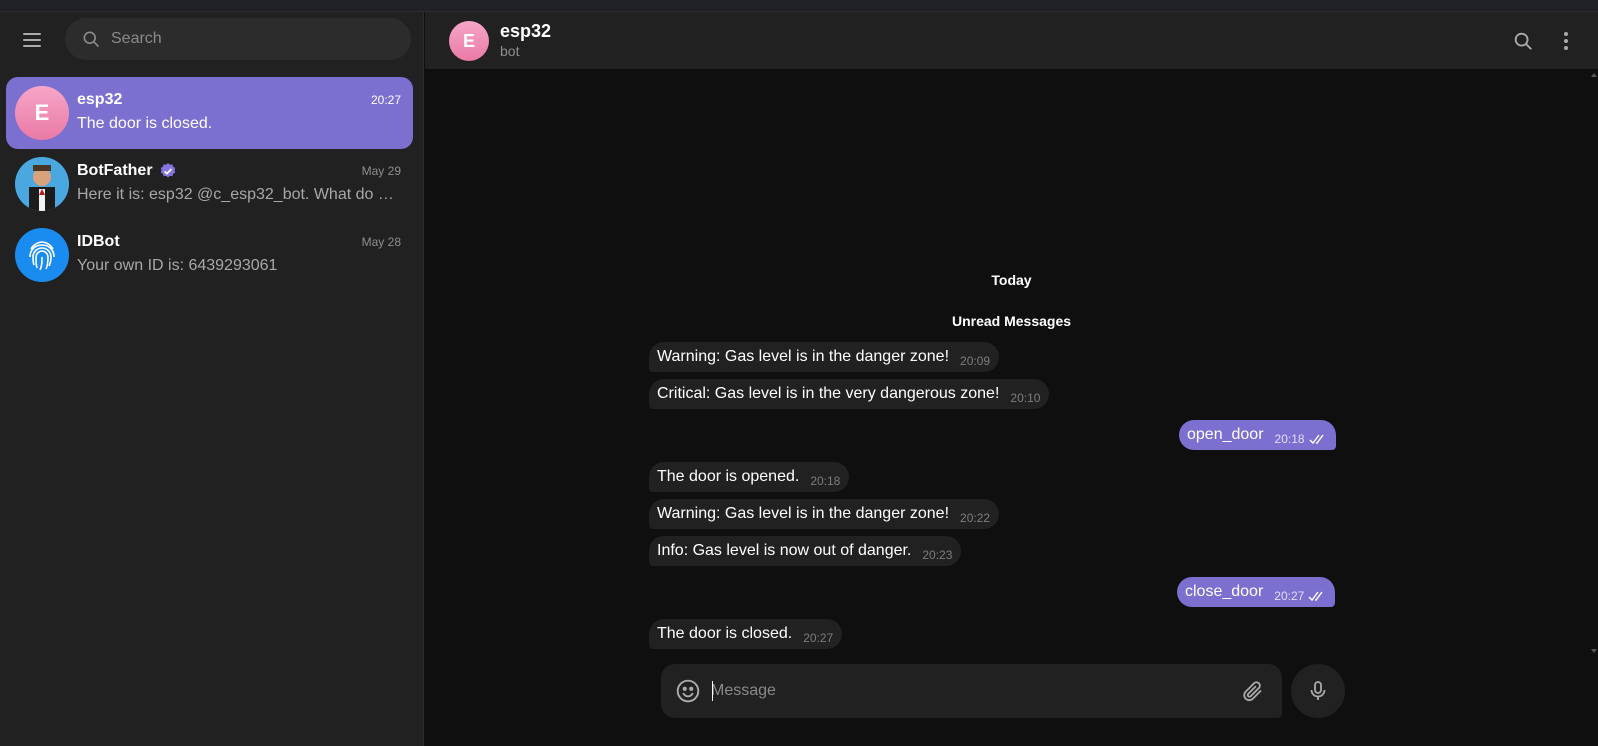  I want to click on chat-time: May 29, so click(381, 171).